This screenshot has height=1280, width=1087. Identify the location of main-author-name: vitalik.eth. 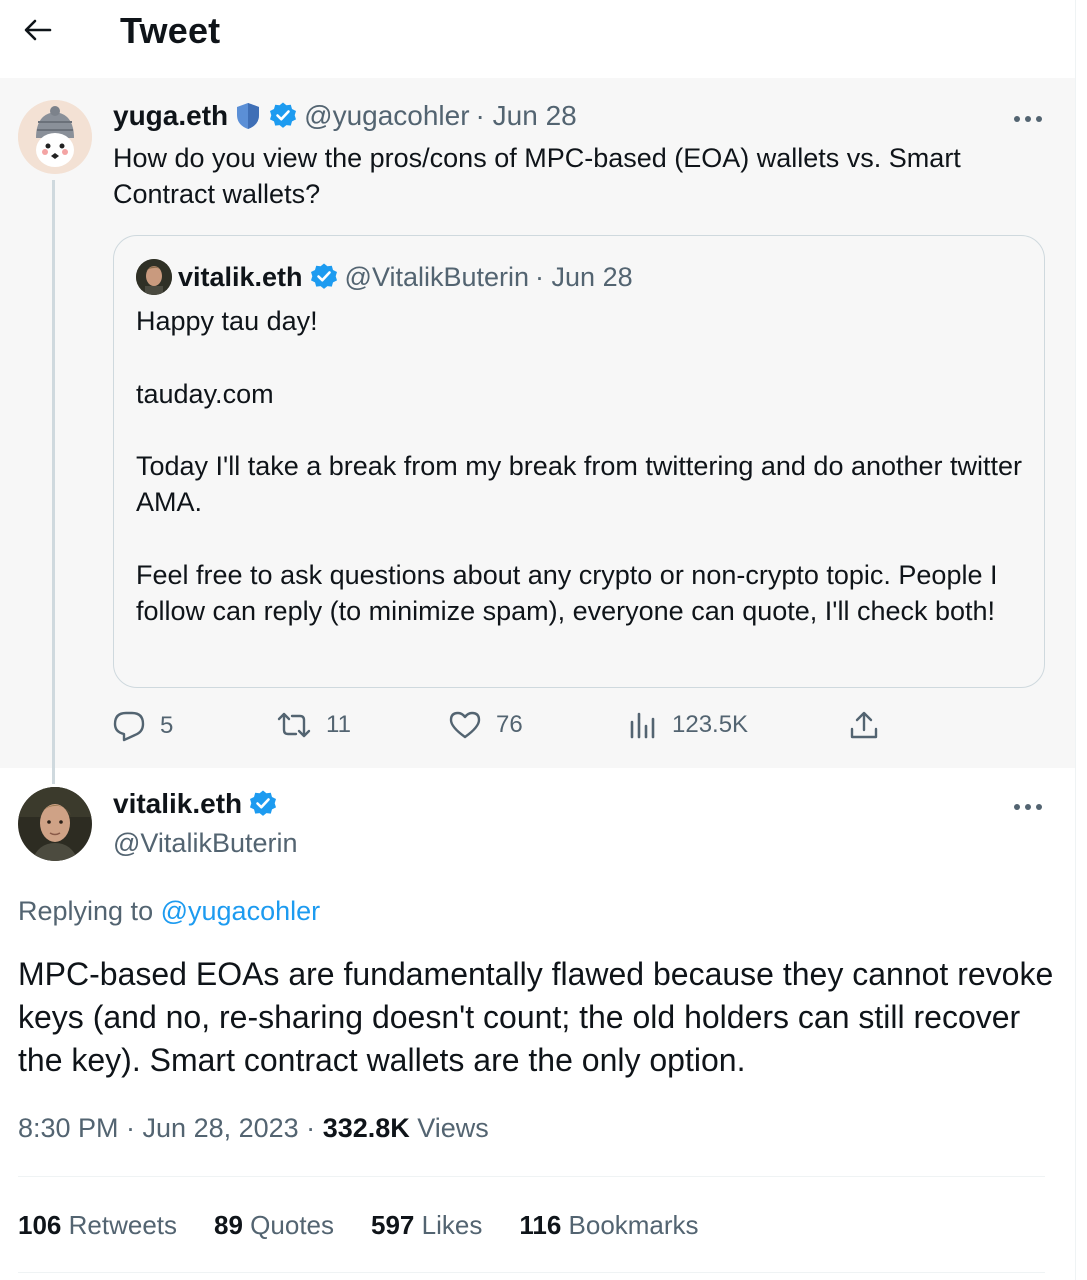
(177, 804).